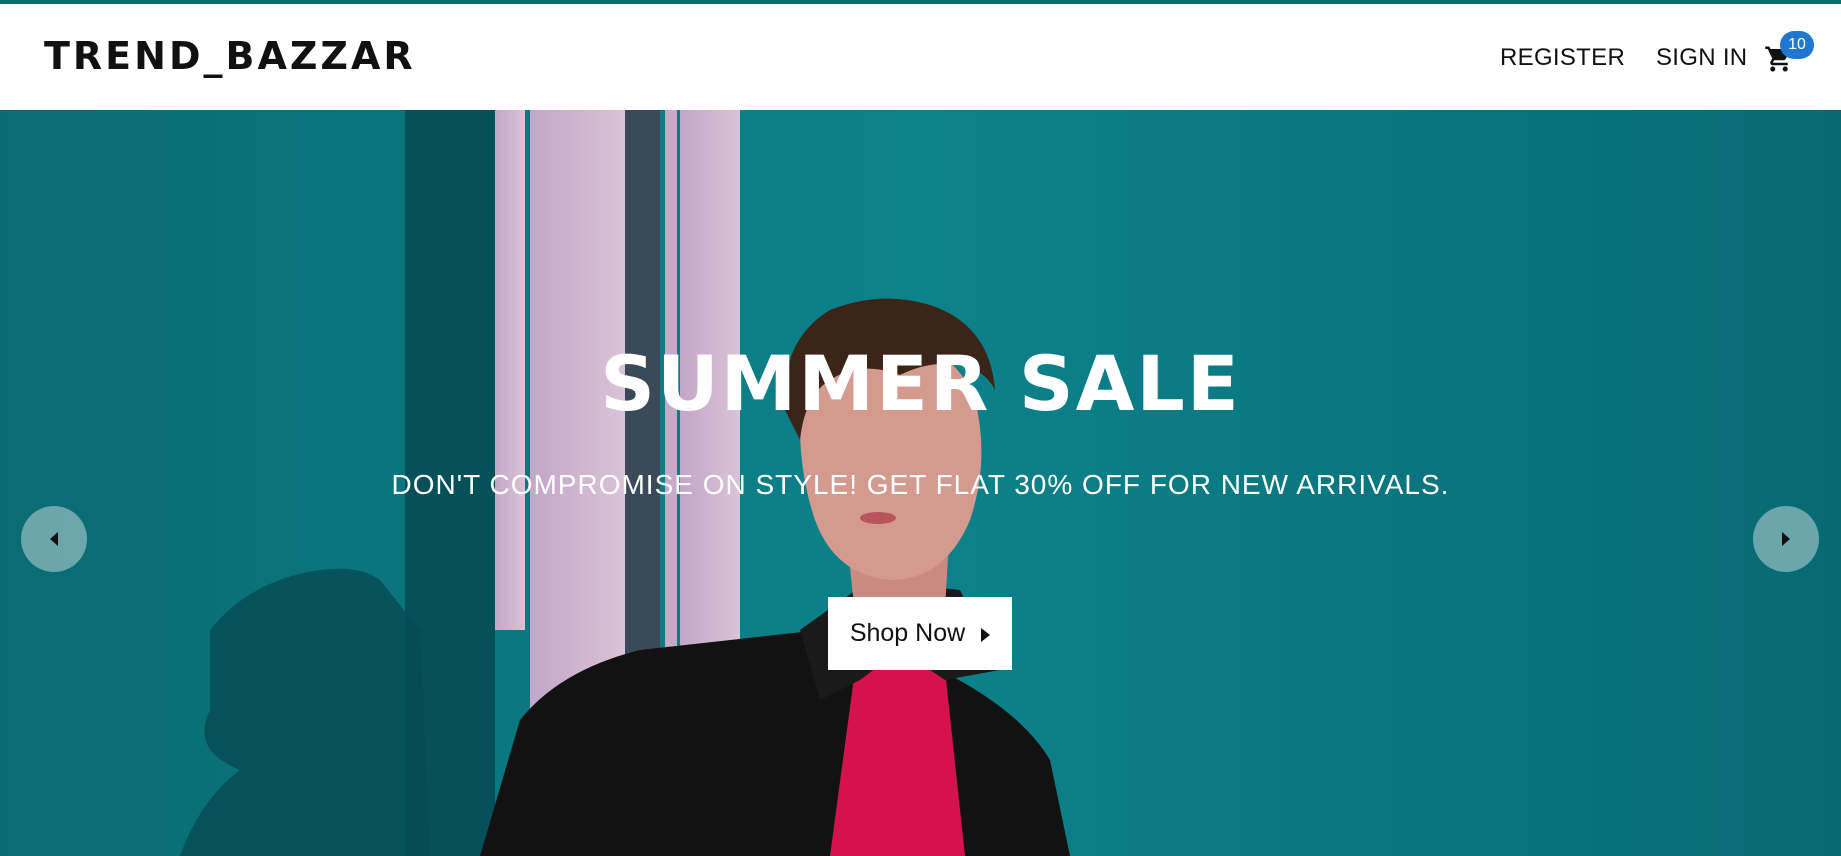 The image size is (1841, 856). Describe the element at coordinates (1701, 58) in the screenshot. I see `sign-in-link: SIGN IN` at that location.